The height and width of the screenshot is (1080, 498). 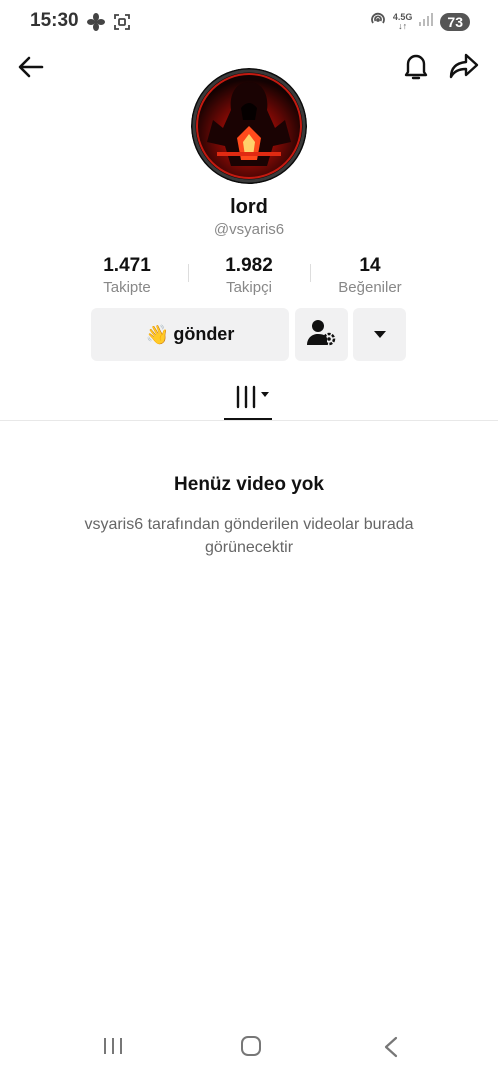 What do you see at coordinates (96, 24) in the screenshot?
I see `fan-icon` at bounding box center [96, 24].